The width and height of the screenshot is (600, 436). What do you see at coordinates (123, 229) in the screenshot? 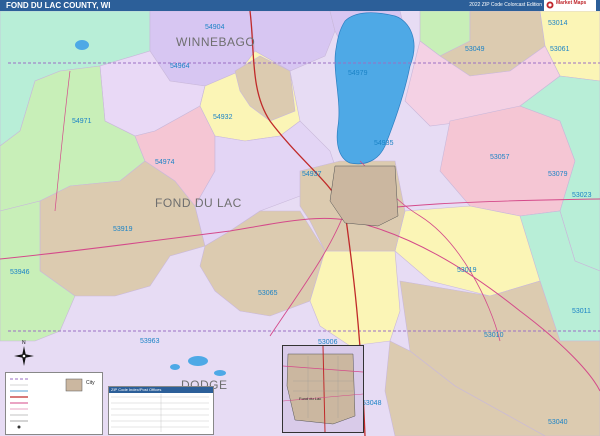
I see `zip-label: 53919` at bounding box center [123, 229].